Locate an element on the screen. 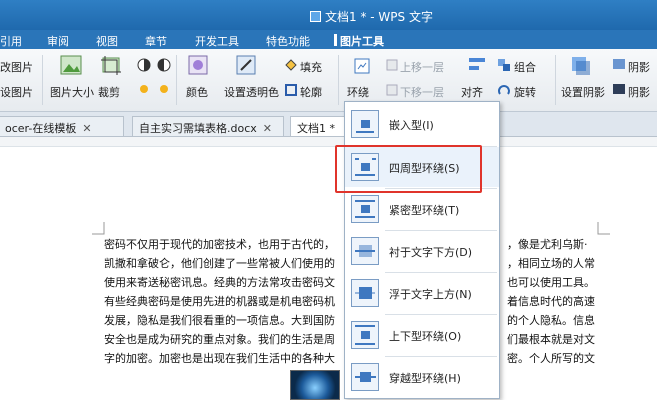  inserted-picture is located at coordinates (315, 385).